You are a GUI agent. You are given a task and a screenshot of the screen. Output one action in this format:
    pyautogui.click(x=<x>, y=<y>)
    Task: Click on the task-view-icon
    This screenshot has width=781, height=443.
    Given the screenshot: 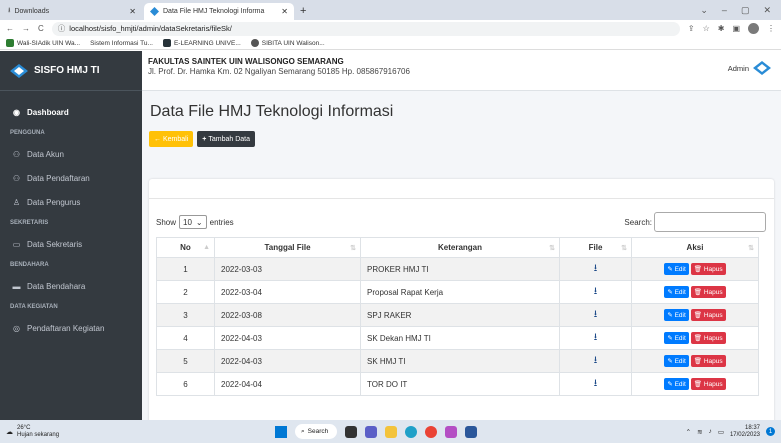 What is the action you would take?
    pyautogui.click(x=351, y=431)
    